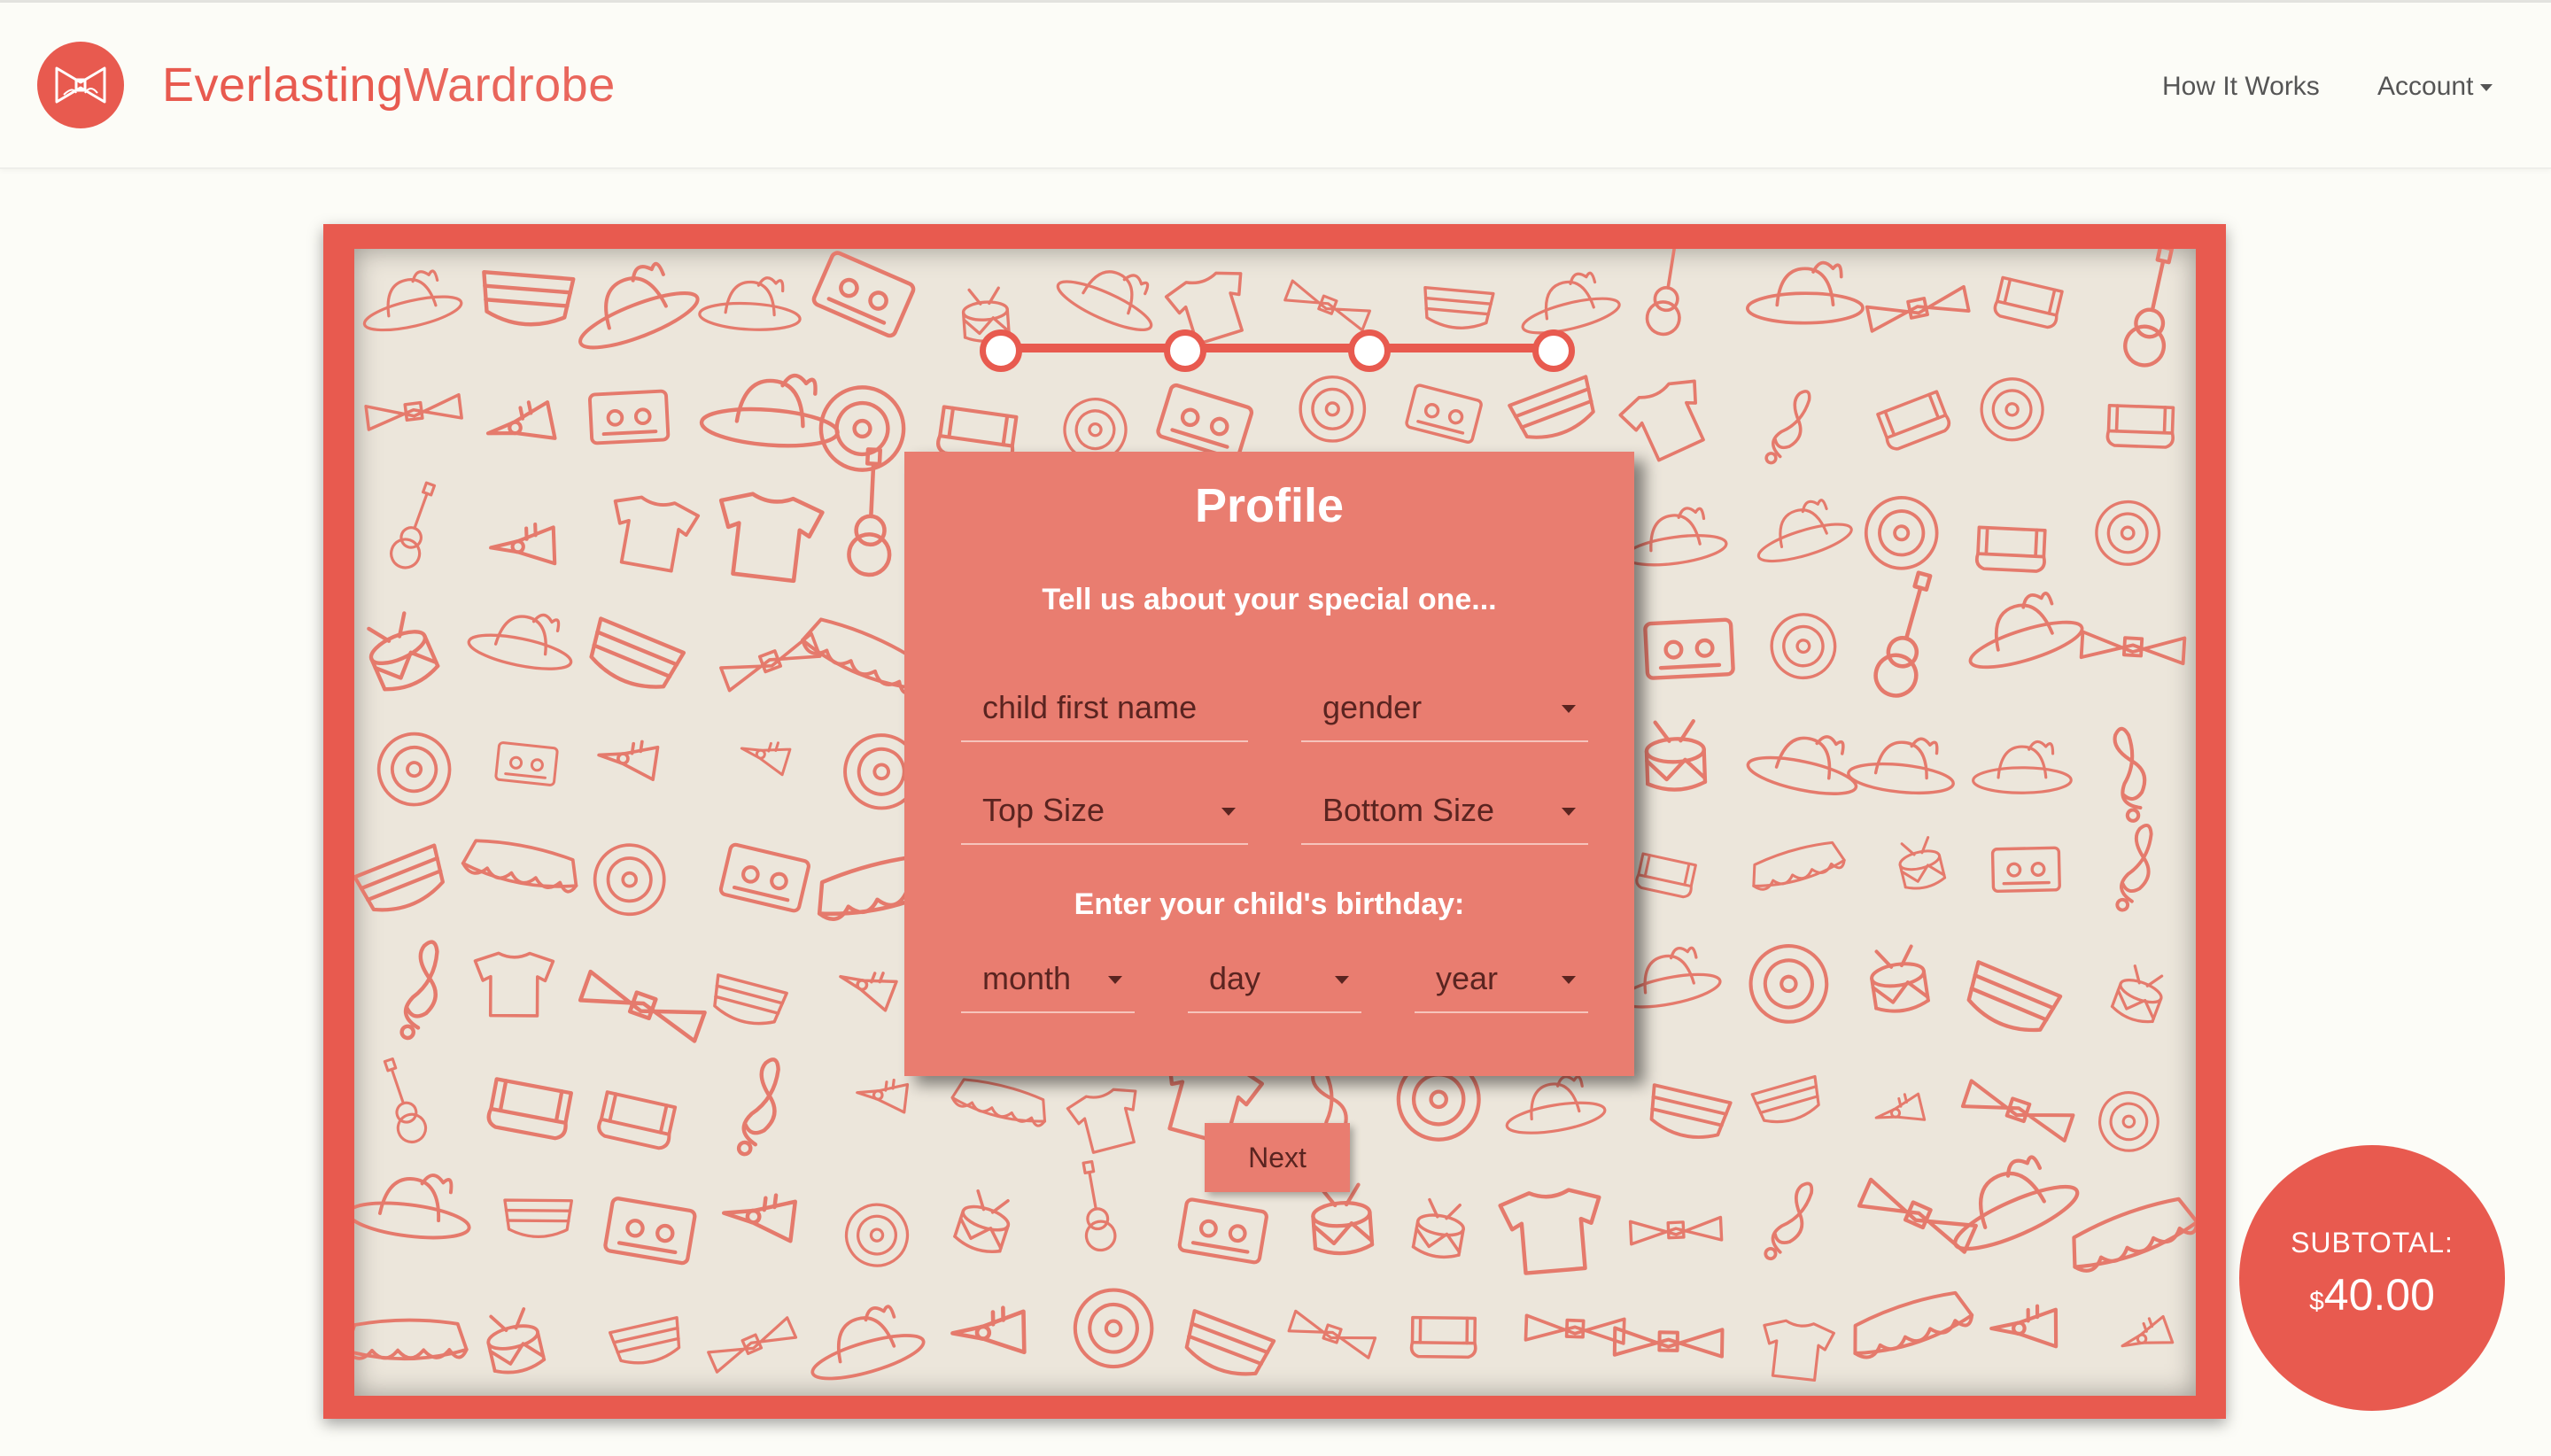 This screenshot has width=2551, height=1456. What do you see at coordinates (1043, 810) in the screenshot?
I see `top-size-value: Top Size` at bounding box center [1043, 810].